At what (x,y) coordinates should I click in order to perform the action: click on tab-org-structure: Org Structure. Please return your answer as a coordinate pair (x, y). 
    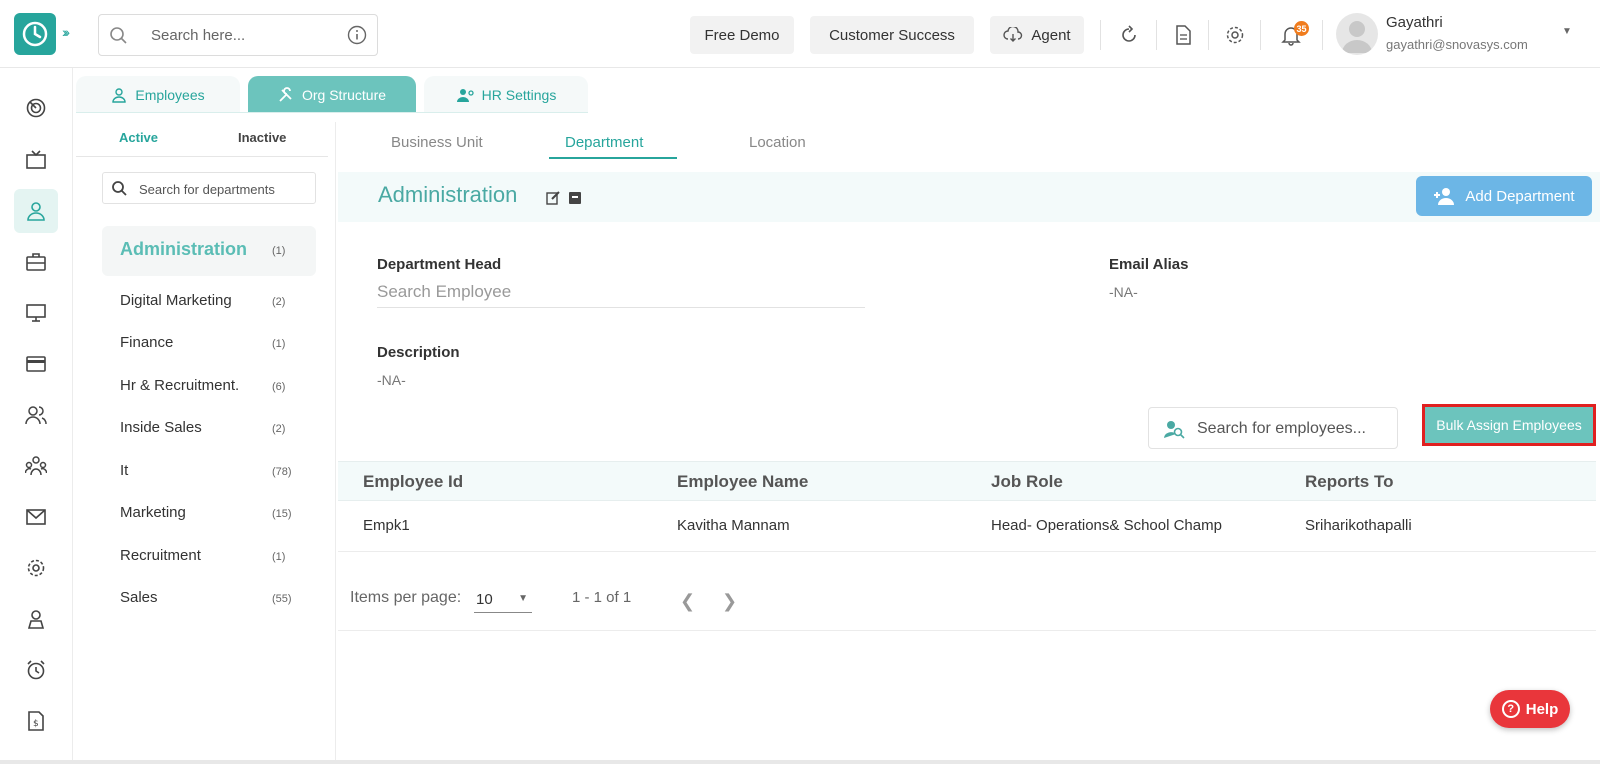
    Looking at the image, I should click on (332, 94).